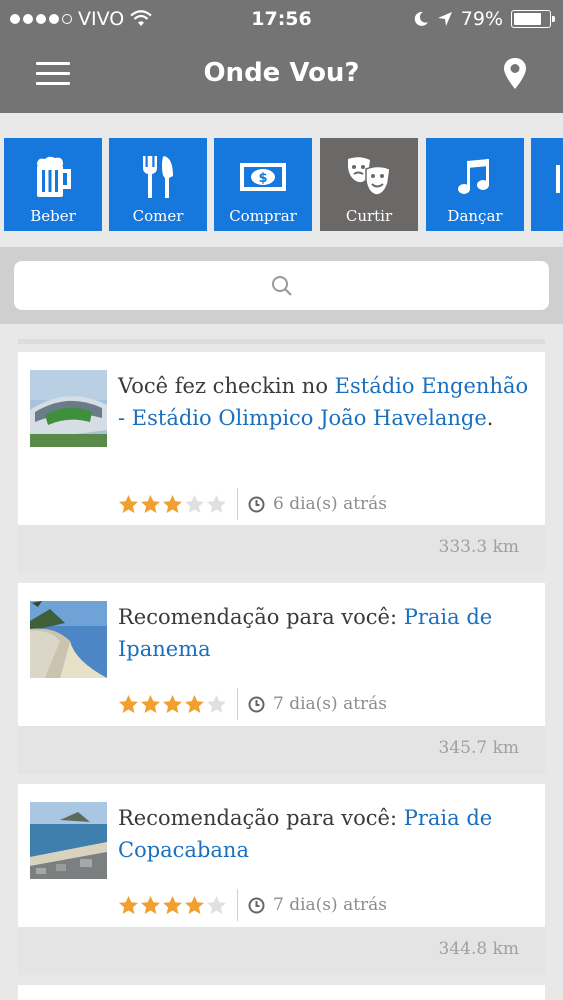 The height and width of the screenshot is (1000, 563). I want to click on battery-percent: 79%, so click(481, 19).